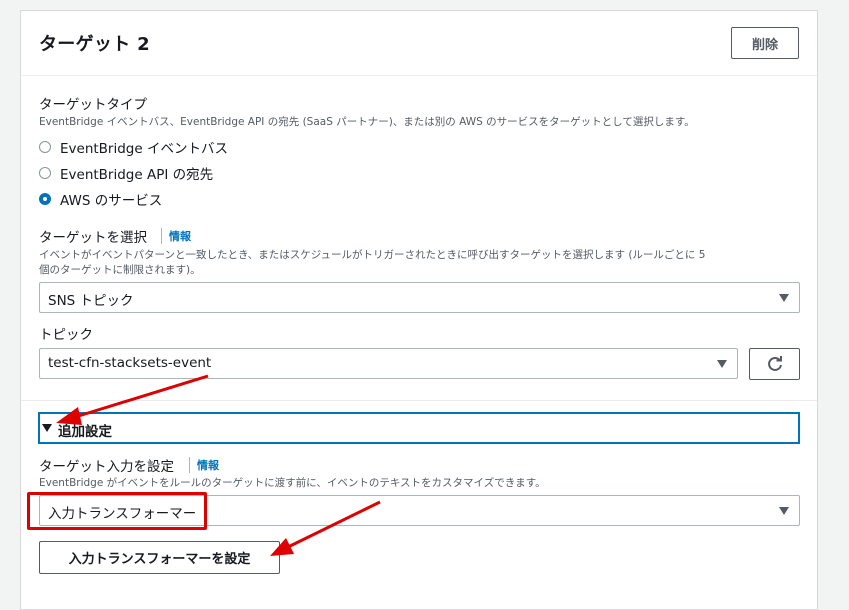 Image resolution: width=849 pixels, height=610 pixels. What do you see at coordinates (45, 199) in the screenshot?
I see `radio-button-selected` at bounding box center [45, 199].